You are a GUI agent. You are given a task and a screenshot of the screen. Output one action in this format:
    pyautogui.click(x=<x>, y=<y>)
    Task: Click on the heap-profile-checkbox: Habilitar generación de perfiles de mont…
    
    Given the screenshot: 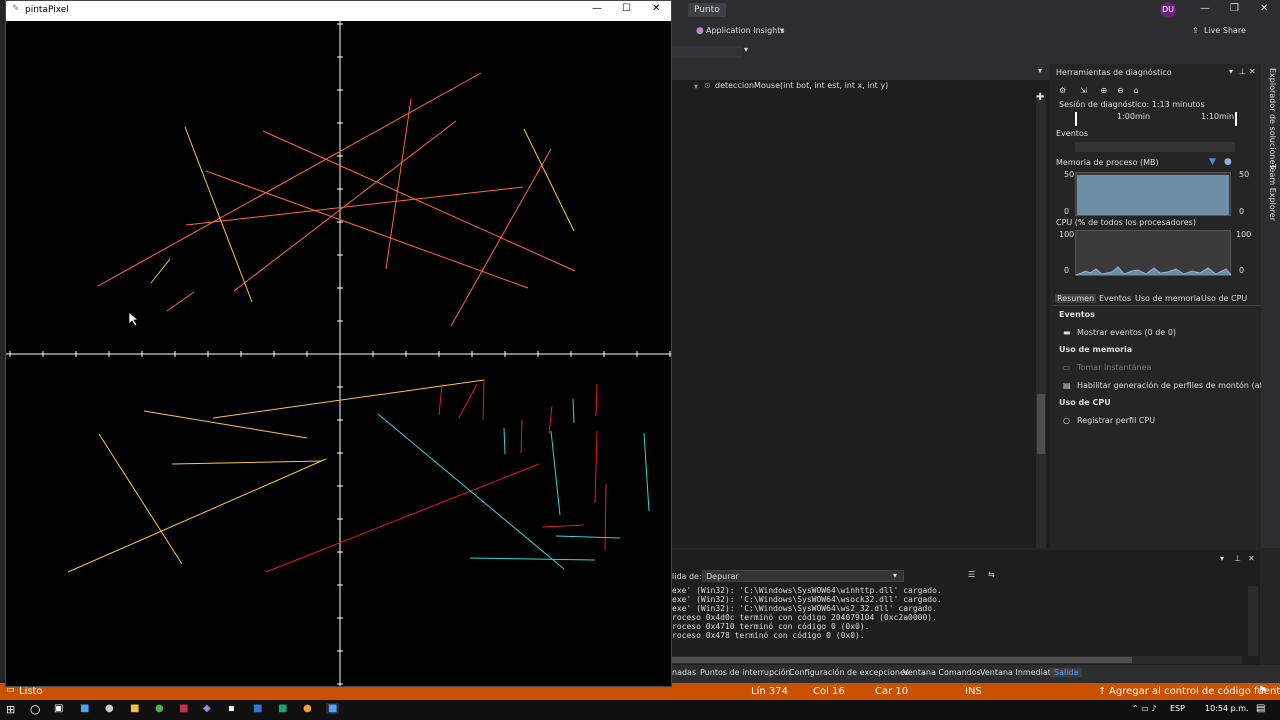 What is the action you would take?
    pyautogui.click(x=1176, y=385)
    